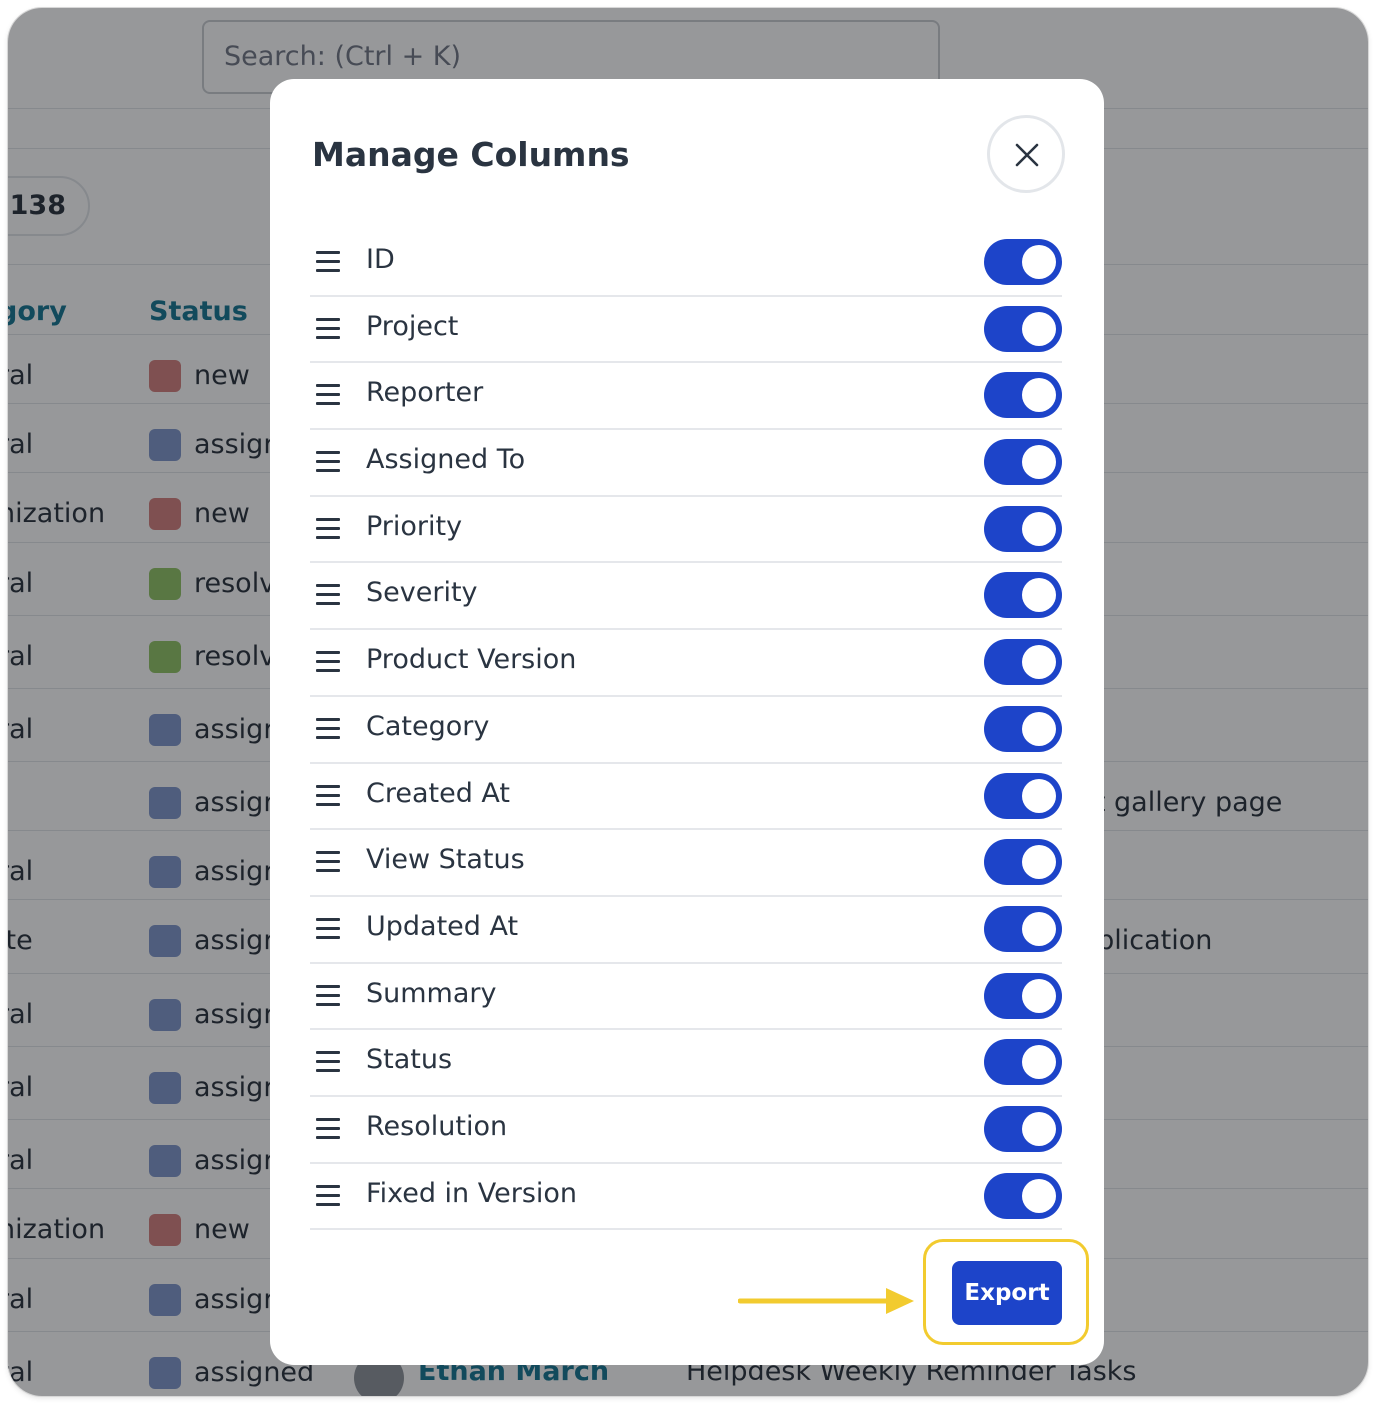  I want to click on column-label: Category, so click(428, 726).